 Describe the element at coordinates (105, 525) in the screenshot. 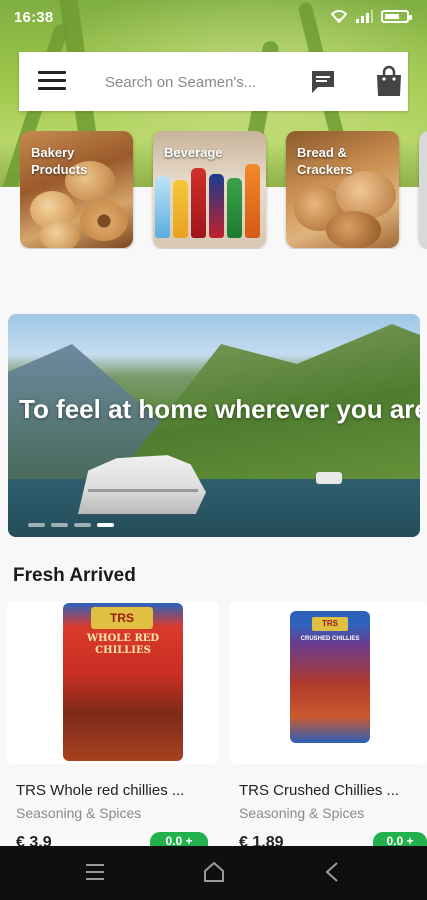

I see `banner-dot-active` at that location.